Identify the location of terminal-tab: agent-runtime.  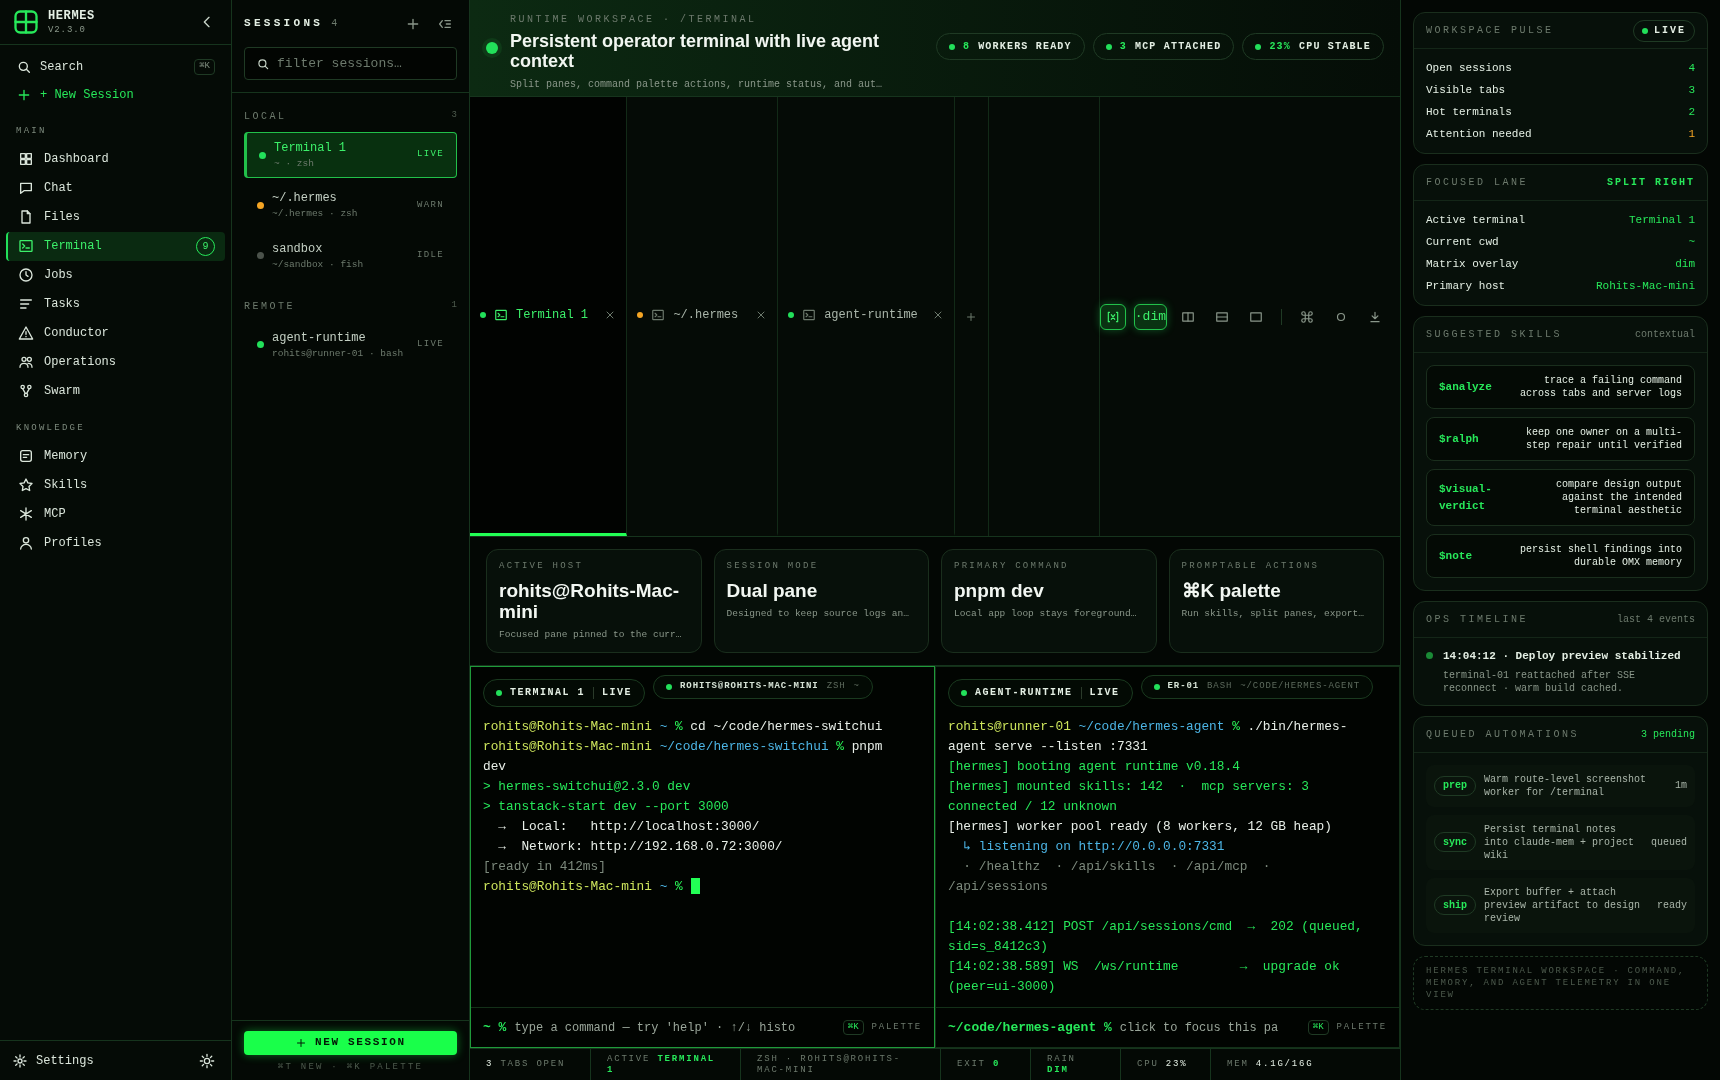
(866, 316).